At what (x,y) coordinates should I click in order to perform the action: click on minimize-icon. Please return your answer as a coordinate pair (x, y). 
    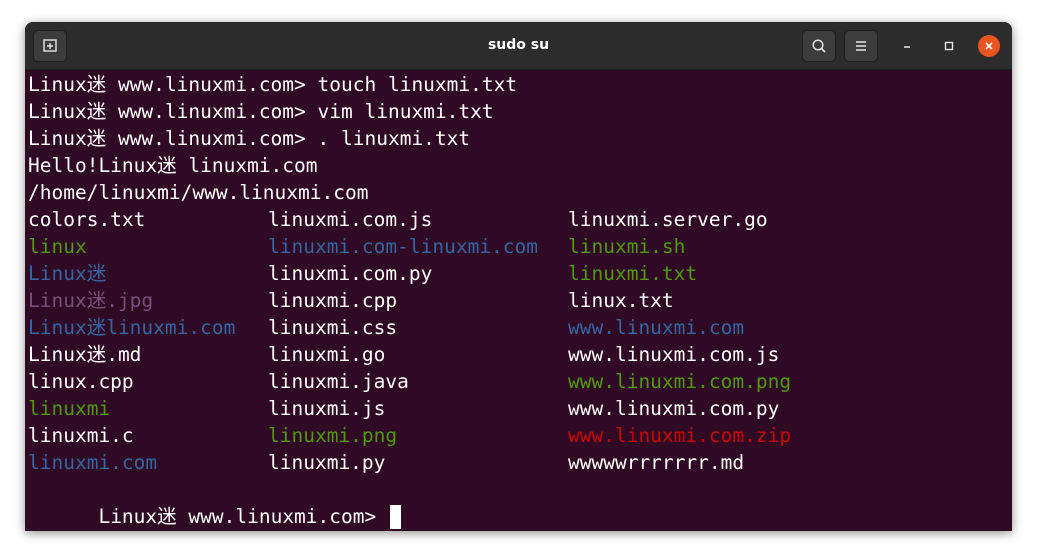
    Looking at the image, I should click on (907, 47).